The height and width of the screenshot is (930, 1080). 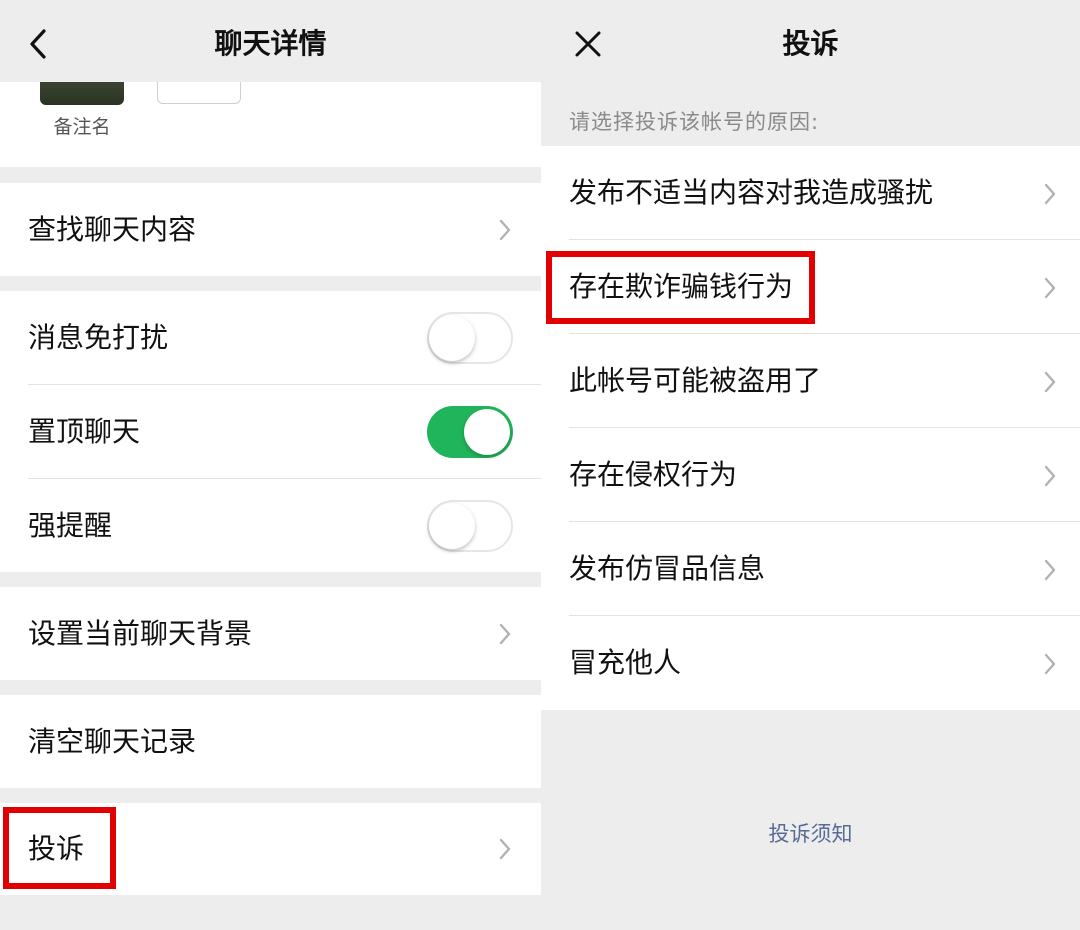 I want to click on reason-item: 冒充他人, so click(x=810, y=663).